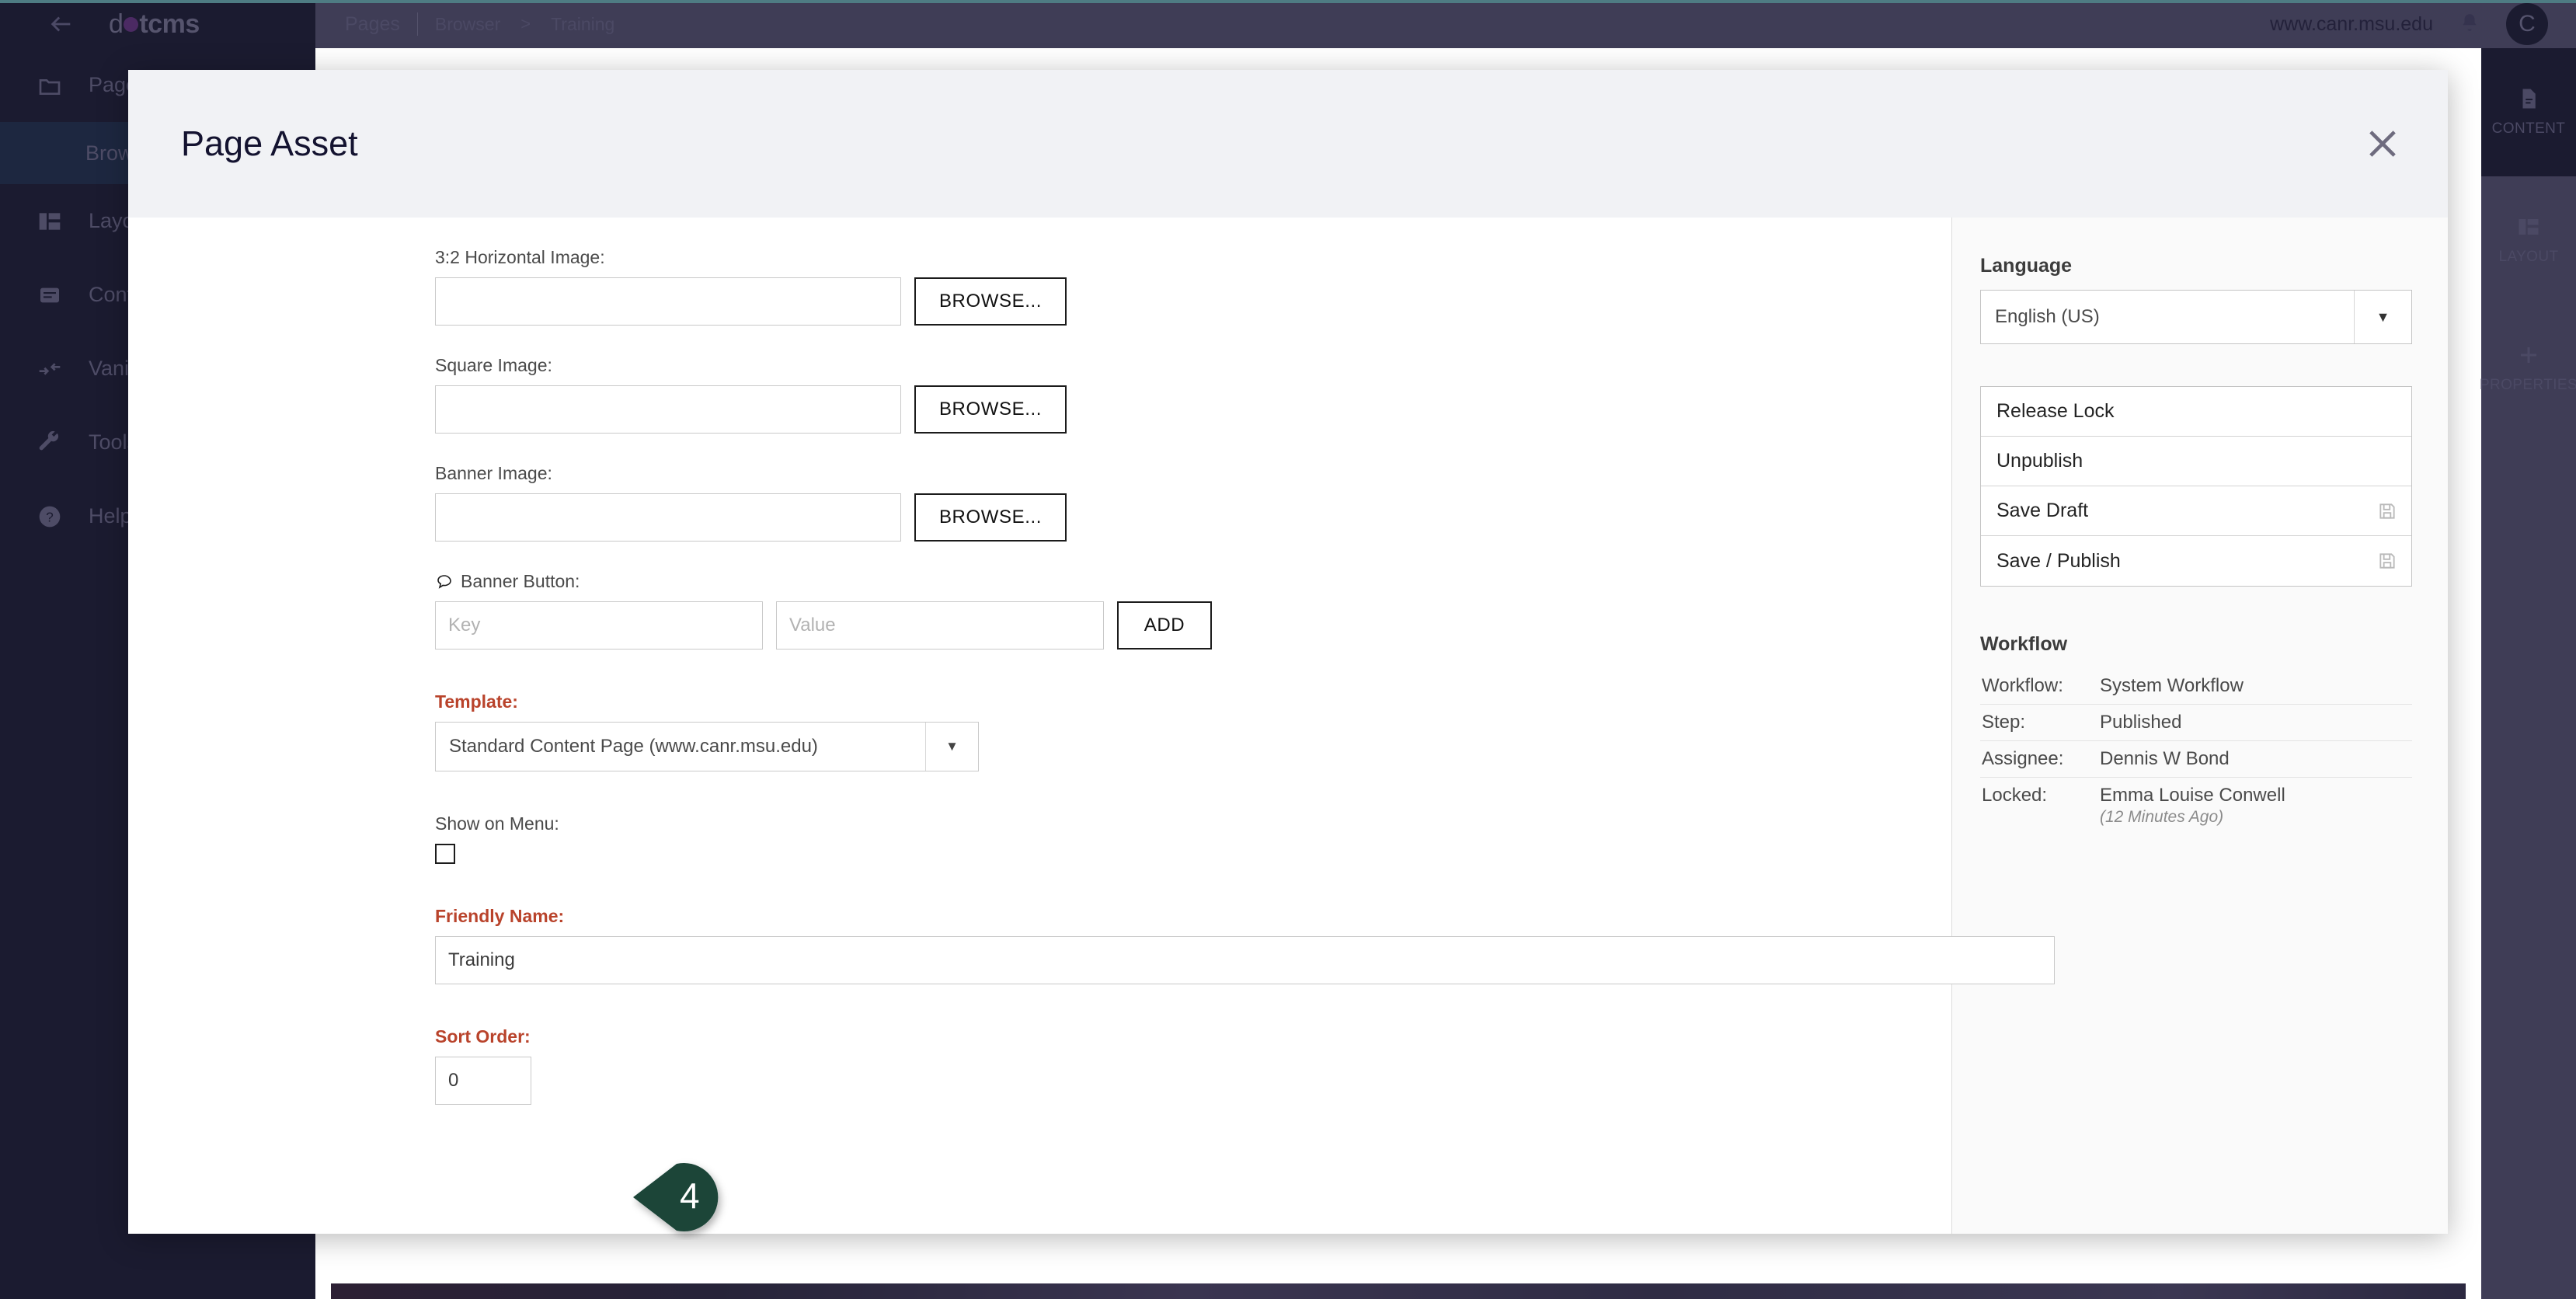  I want to click on action-save-publish: Save / Publish, so click(2196, 561).